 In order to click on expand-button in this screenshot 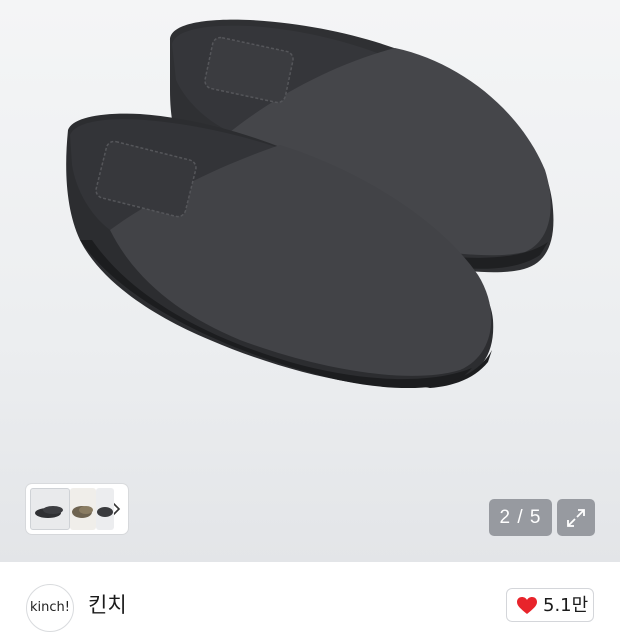, I will do `click(576, 517)`.